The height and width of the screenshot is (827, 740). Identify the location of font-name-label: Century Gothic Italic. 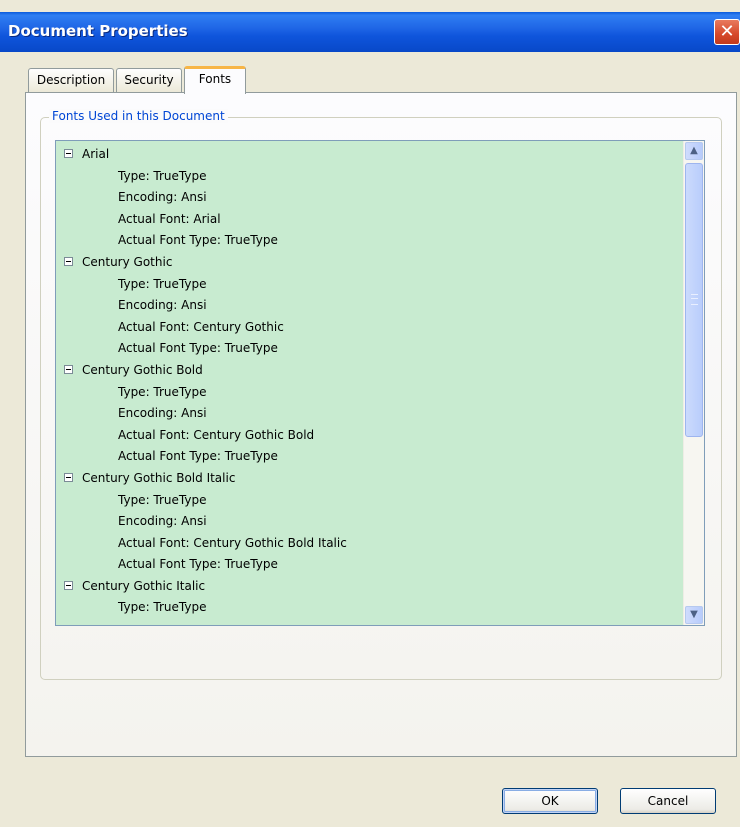
(144, 585).